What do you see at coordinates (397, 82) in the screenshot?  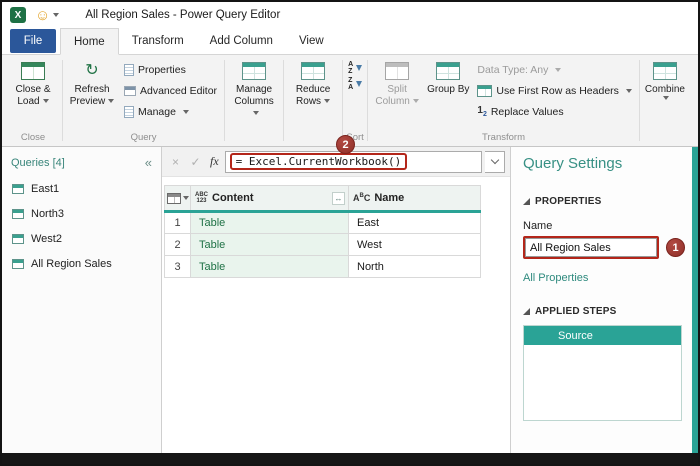 I see `split-column-button: Split Column` at bounding box center [397, 82].